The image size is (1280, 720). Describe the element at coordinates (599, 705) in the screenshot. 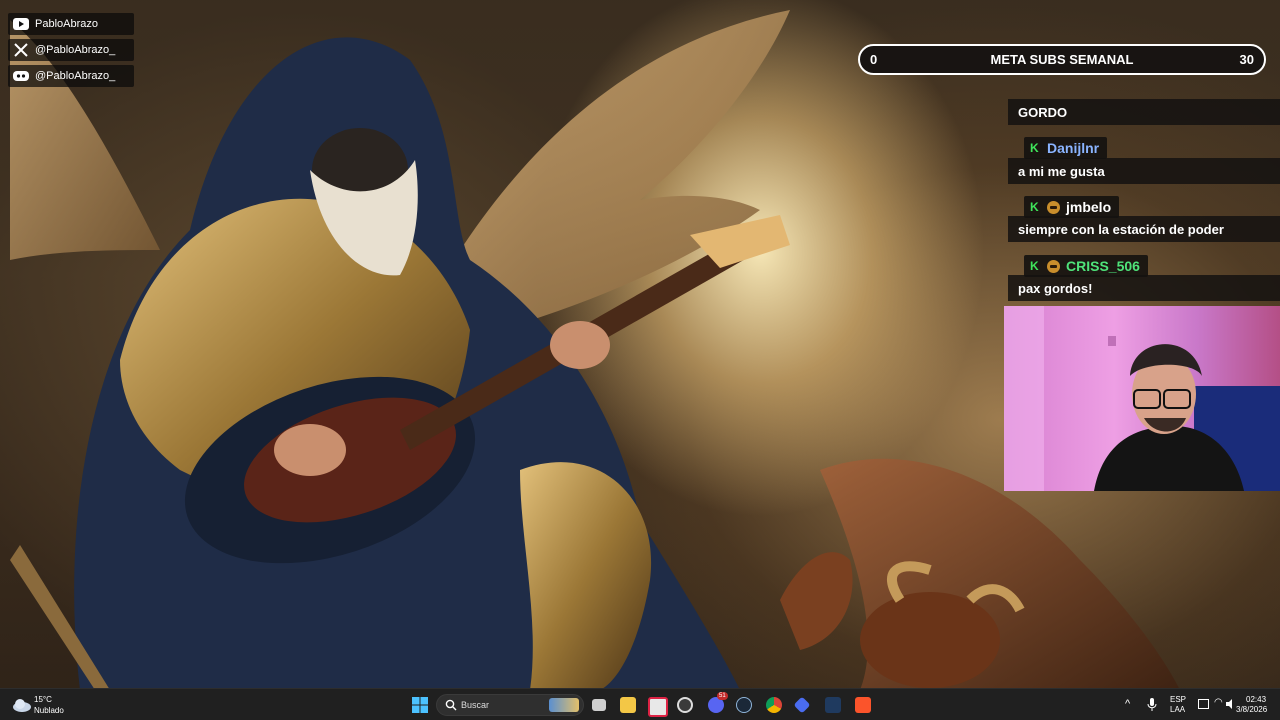

I see `task-view-icon` at that location.